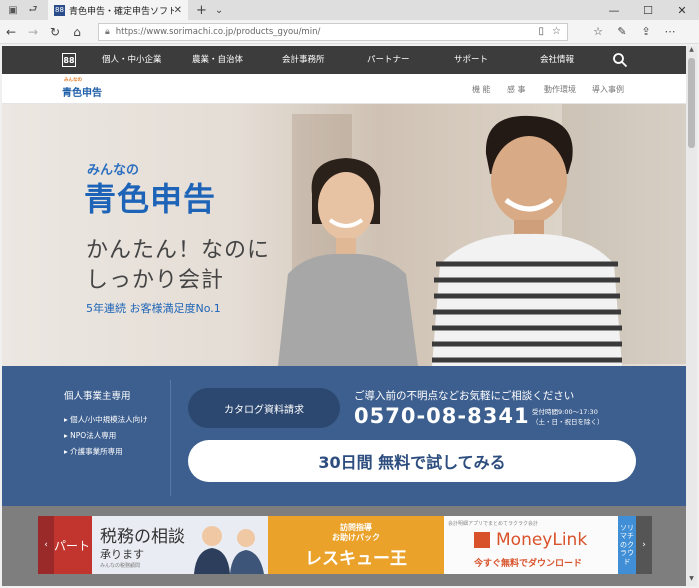  Describe the element at coordinates (560, 89) in the screenshot. I see `subnav-requirements: 動作環境` at that location.